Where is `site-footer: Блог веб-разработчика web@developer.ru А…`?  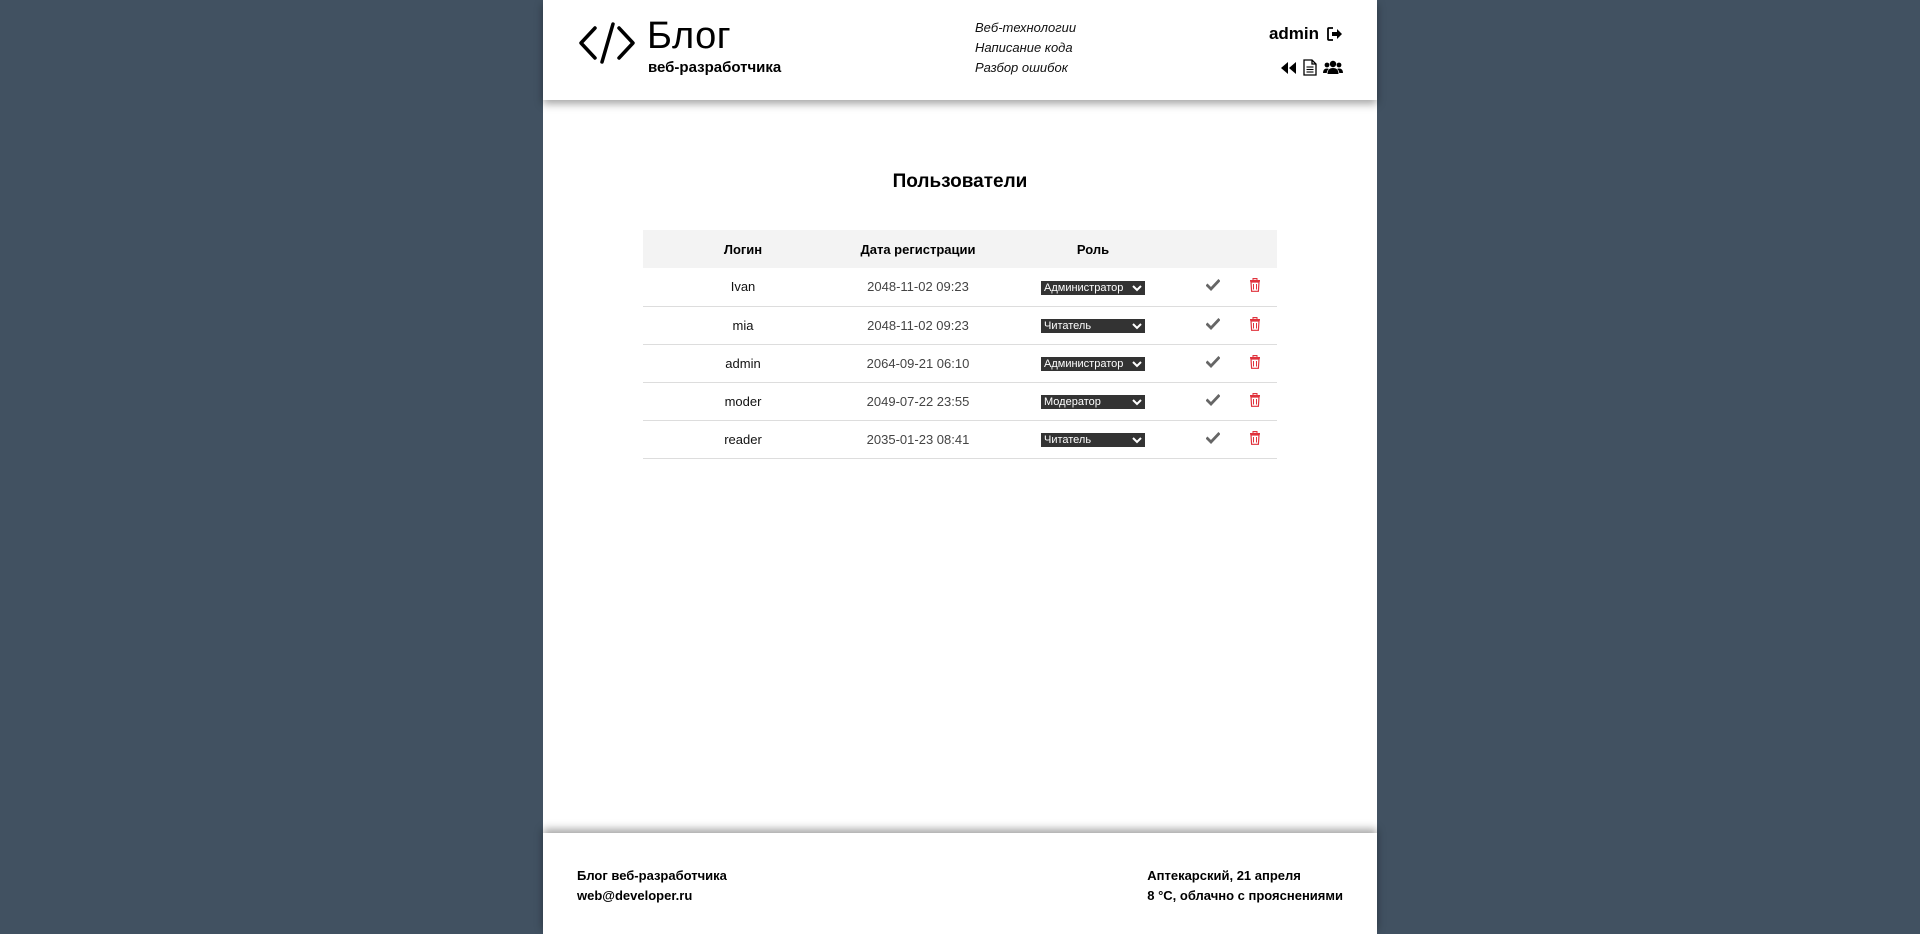
site-footer: Блог веб-разработчика web@developer.ru А… is located at coordinates (960, 883).